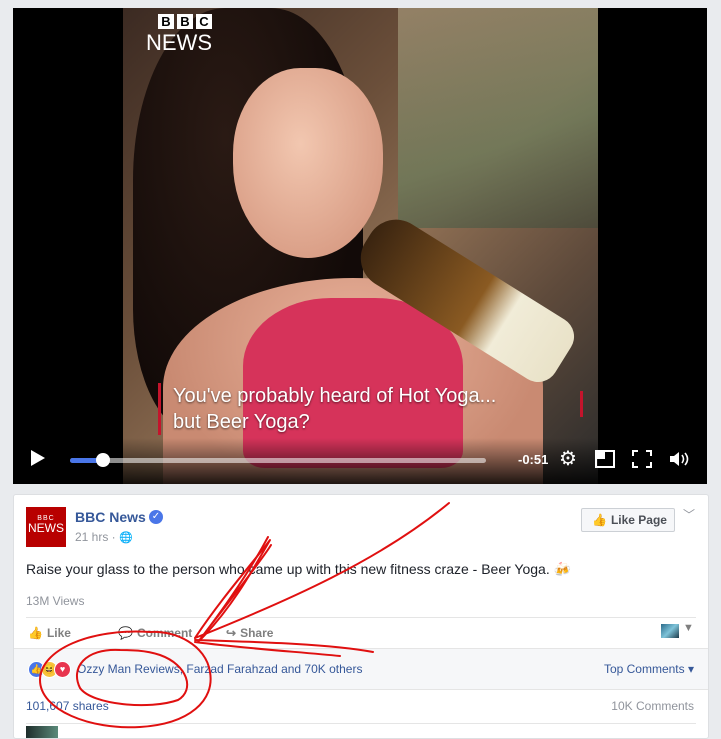  What do you see at coordinates (67, 706) in the screenshot?
I see `shares-link: 101,607 shares` at bounding box center [67, 706].